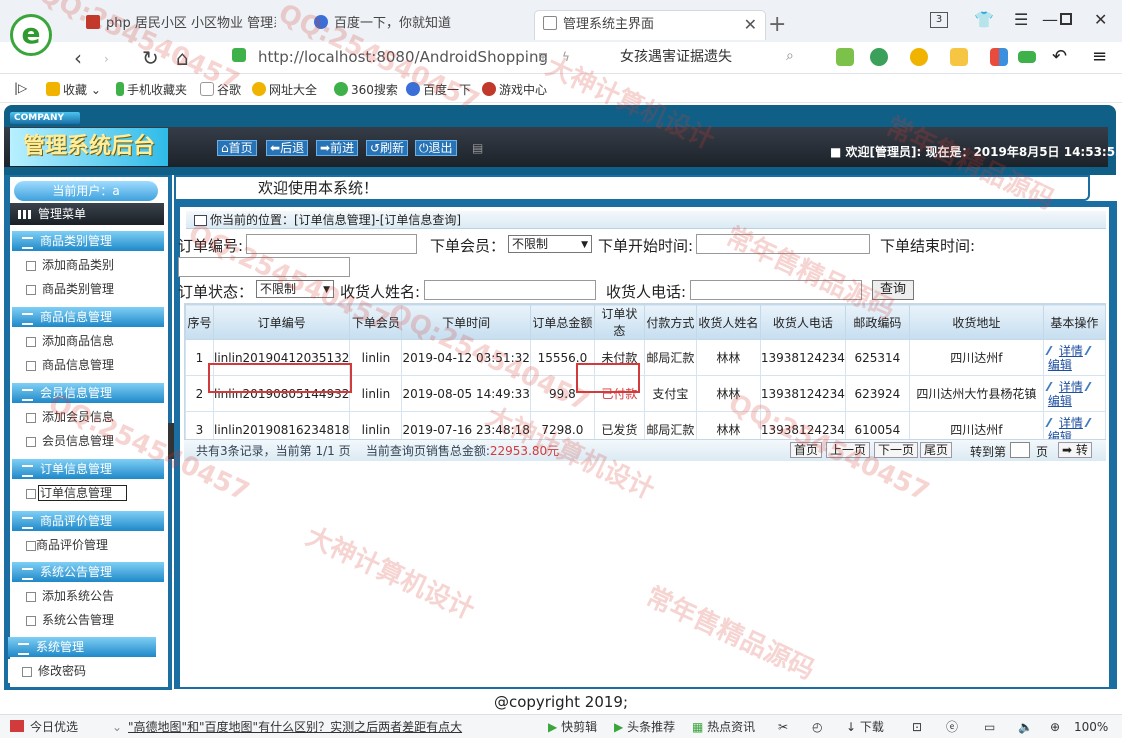  What do you see at coordinates (723, 727) in the screenshot?
I see `hot-news: ▦ 热点资讯` at bounding box center [723, 727].